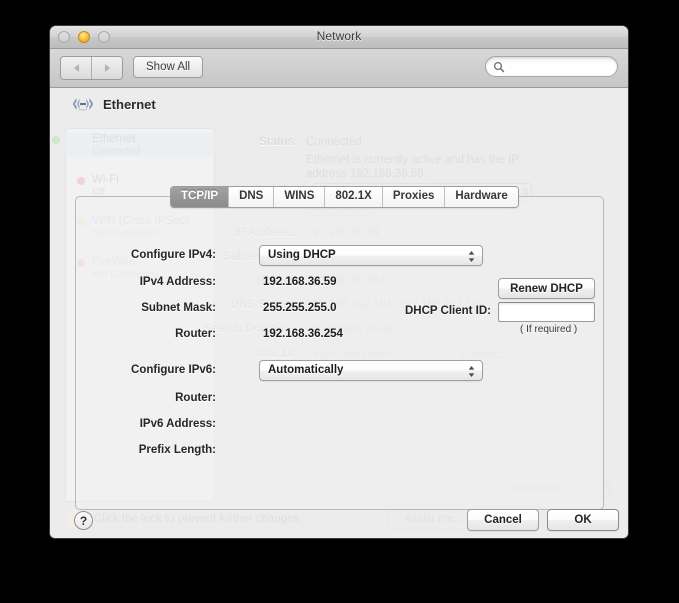  I want to click on tab-proxies: Proxies, so click(413, 197).